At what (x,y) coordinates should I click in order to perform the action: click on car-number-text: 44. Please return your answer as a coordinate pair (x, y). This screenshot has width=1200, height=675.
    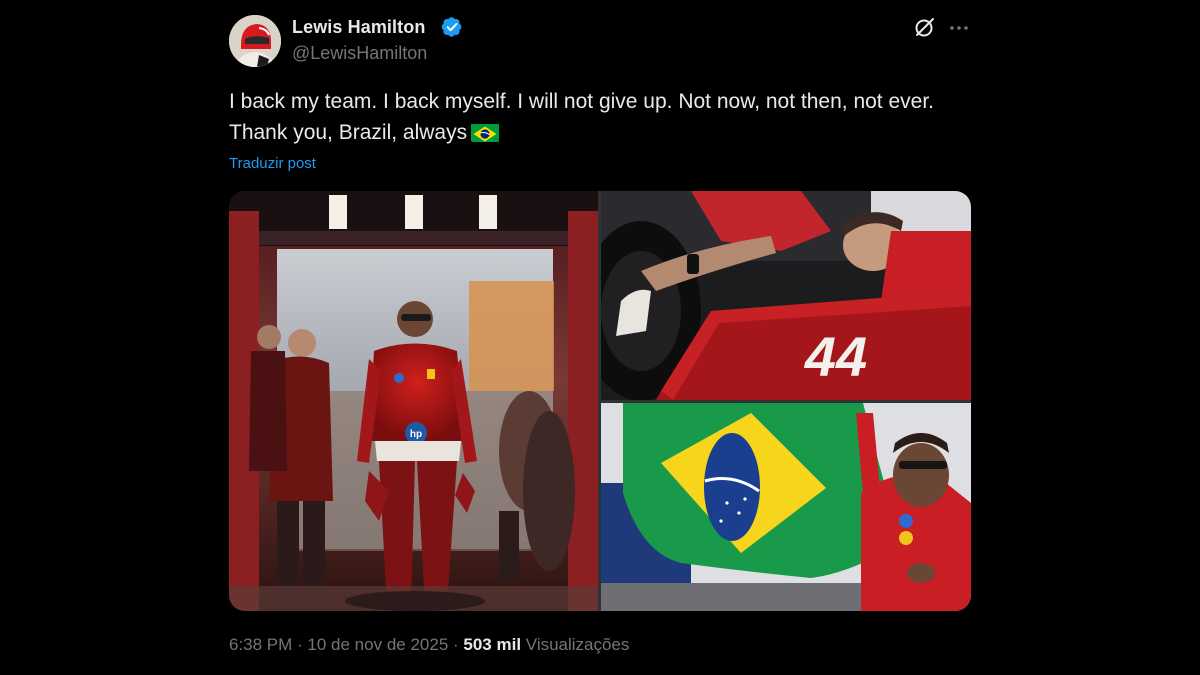
    Looking at the image, I should click on (835, 356).